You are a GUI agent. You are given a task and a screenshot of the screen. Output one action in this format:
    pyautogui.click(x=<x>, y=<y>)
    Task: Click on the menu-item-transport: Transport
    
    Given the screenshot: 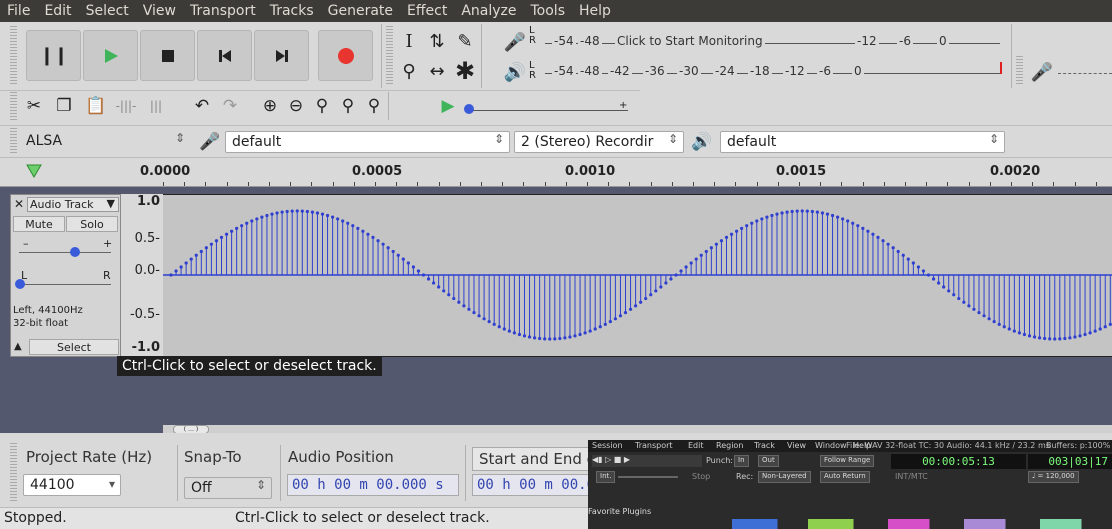 What is the action you would take?
    pyautogui.click(x=223, y=11)
    